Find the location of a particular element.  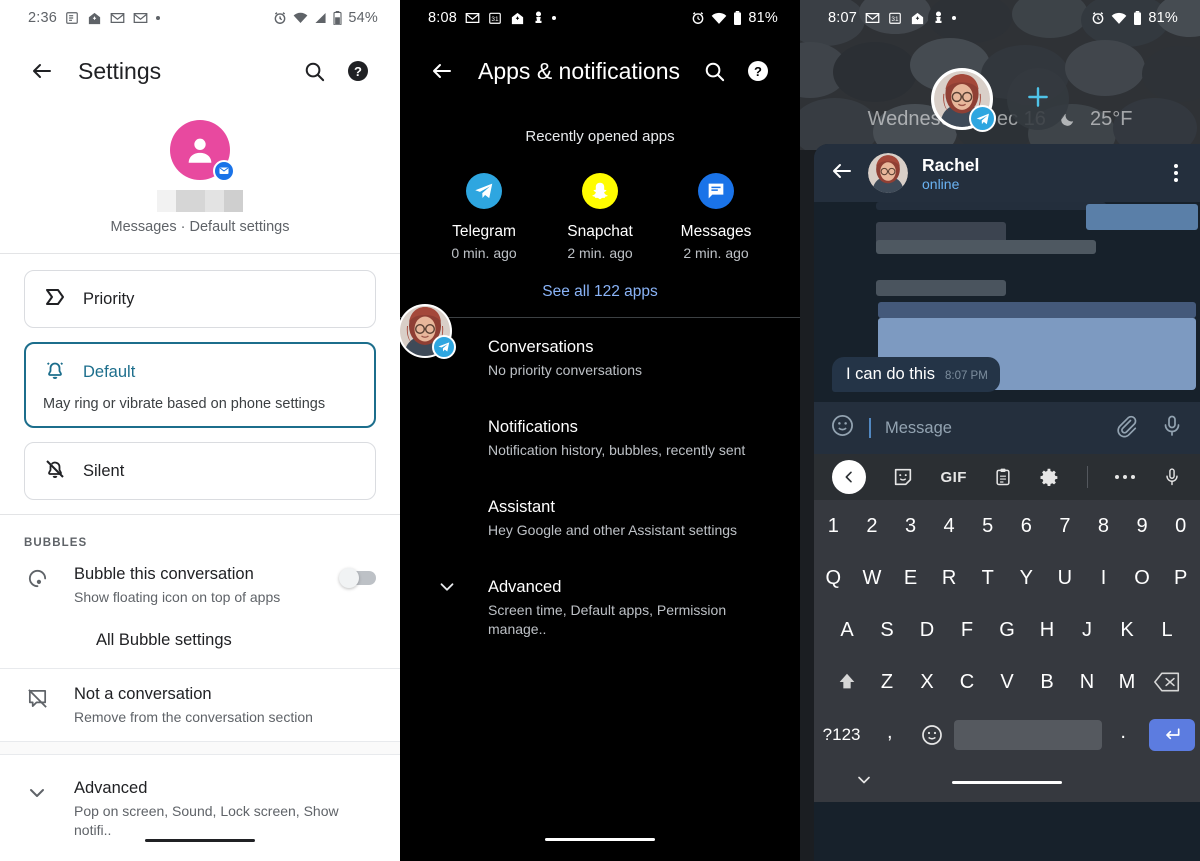

app-name: Snapchat is located at coordinates (600, 231).